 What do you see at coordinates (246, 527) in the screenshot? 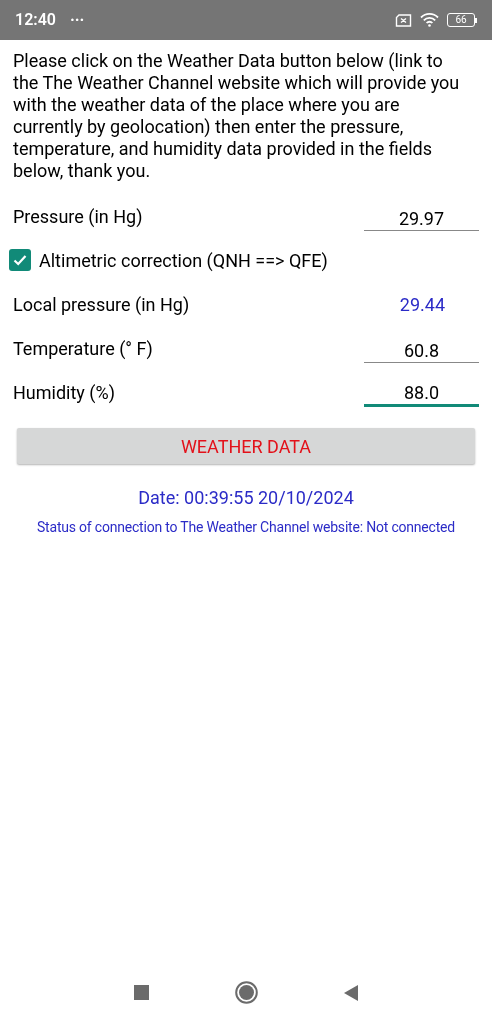
I see `connection-status-text: Status of connection to The Weather Channel website: Not connected` at bounding box center [246, 527].